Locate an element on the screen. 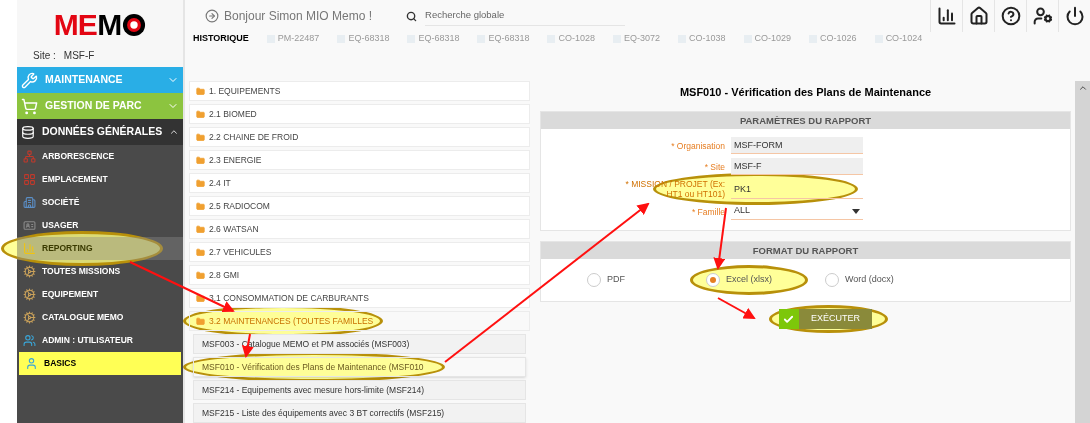 This screenshot has height=423, width=1090. menu-item: TOUTES MISSIONS is located at coordinates (100, 271).